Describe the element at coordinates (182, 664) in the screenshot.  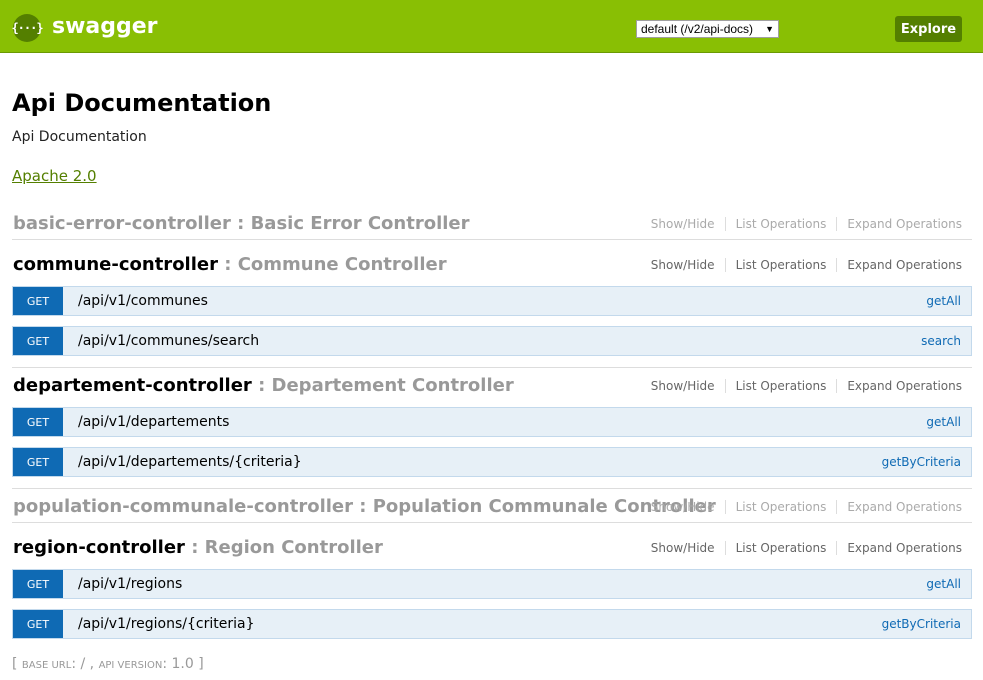
I see `api-version-value: 1.0` at that location.